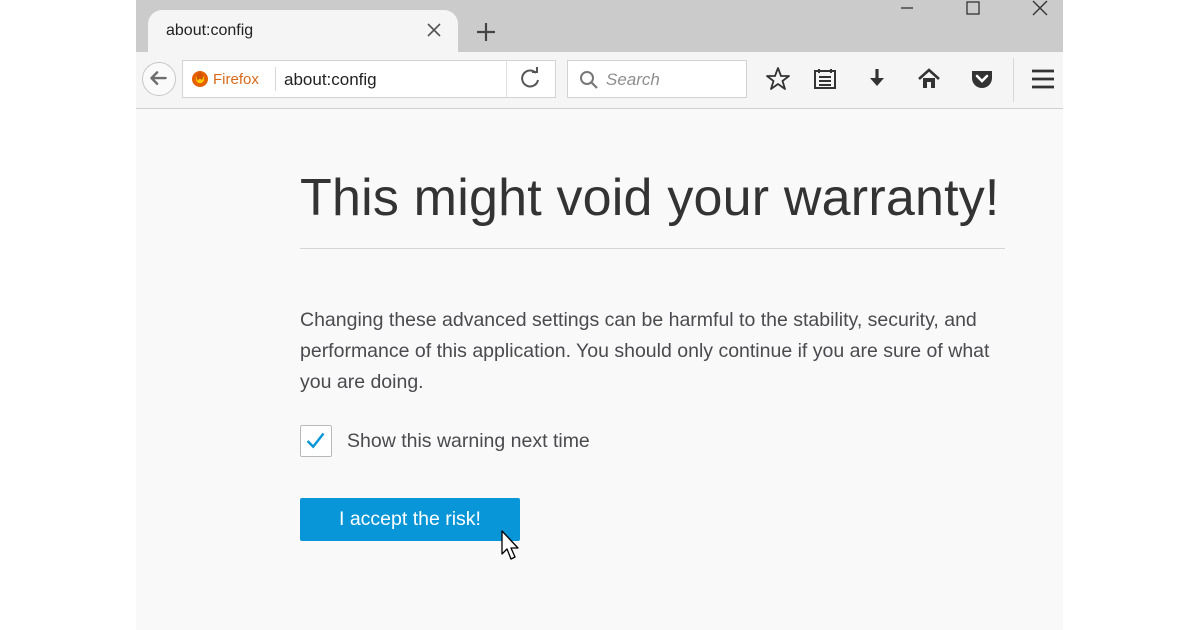 The width and height of the screenshot is (1200, 630). I want to click on tab-strip: about:config, so click(599, 26).